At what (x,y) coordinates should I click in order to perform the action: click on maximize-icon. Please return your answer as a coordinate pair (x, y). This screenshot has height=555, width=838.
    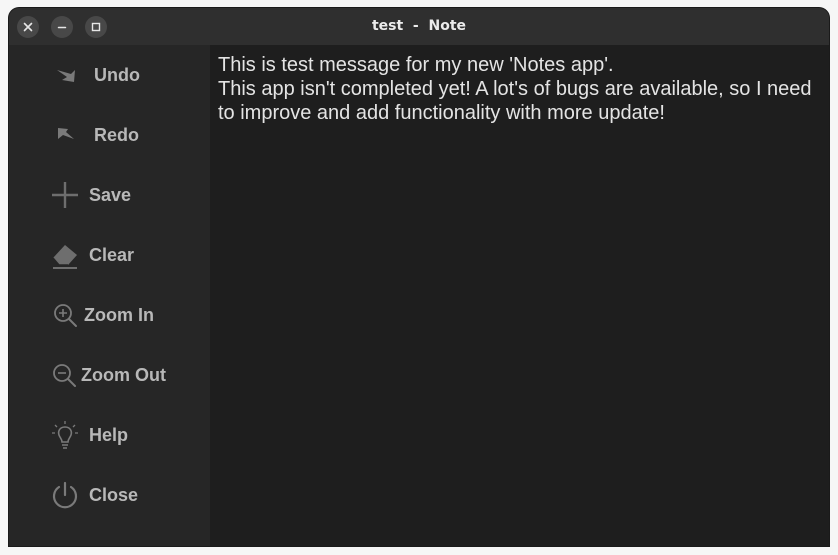
    Looking at the image, I should click on (96, 27).